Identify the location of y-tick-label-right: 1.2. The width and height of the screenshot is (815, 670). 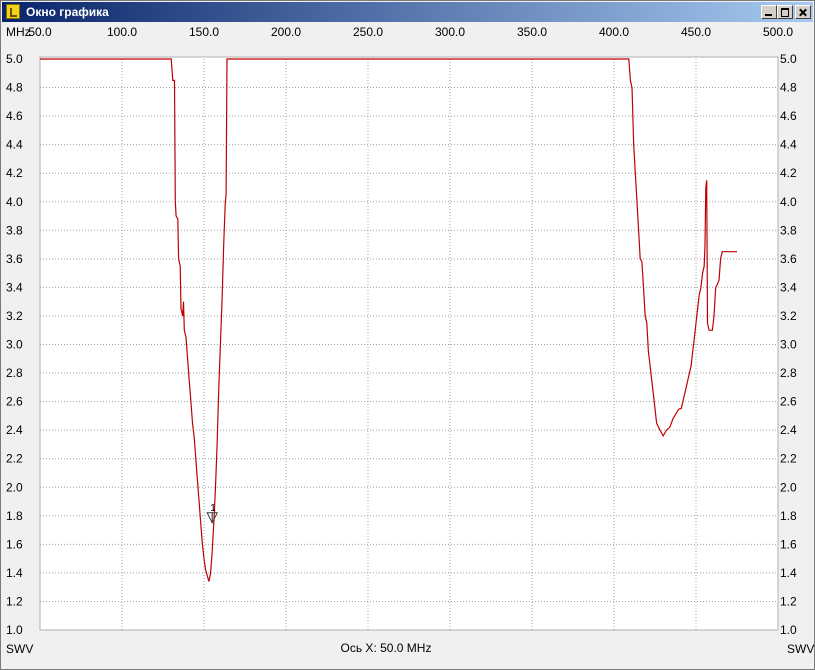
(788, 601).